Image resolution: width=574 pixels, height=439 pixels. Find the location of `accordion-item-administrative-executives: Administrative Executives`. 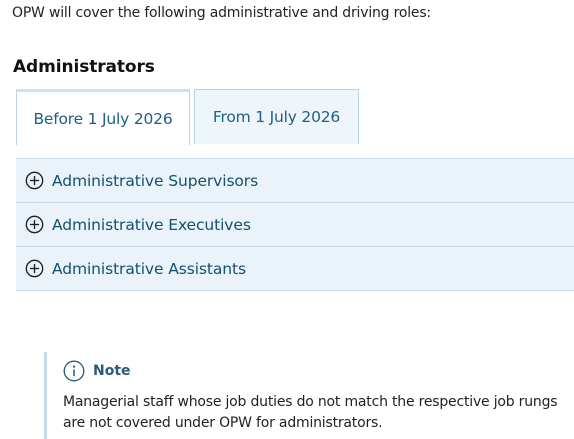

accordion-item-administrative-executives: Administrative Executives is located at coordinates (295, 225).